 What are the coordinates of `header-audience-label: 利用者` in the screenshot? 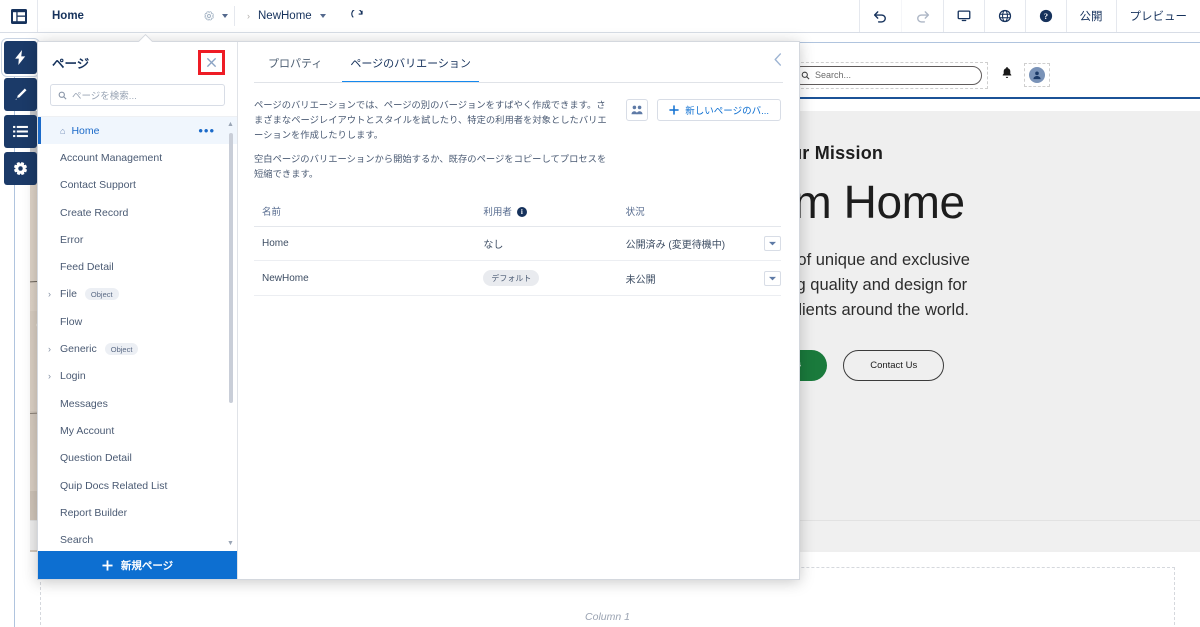 It's located at (497, 213).